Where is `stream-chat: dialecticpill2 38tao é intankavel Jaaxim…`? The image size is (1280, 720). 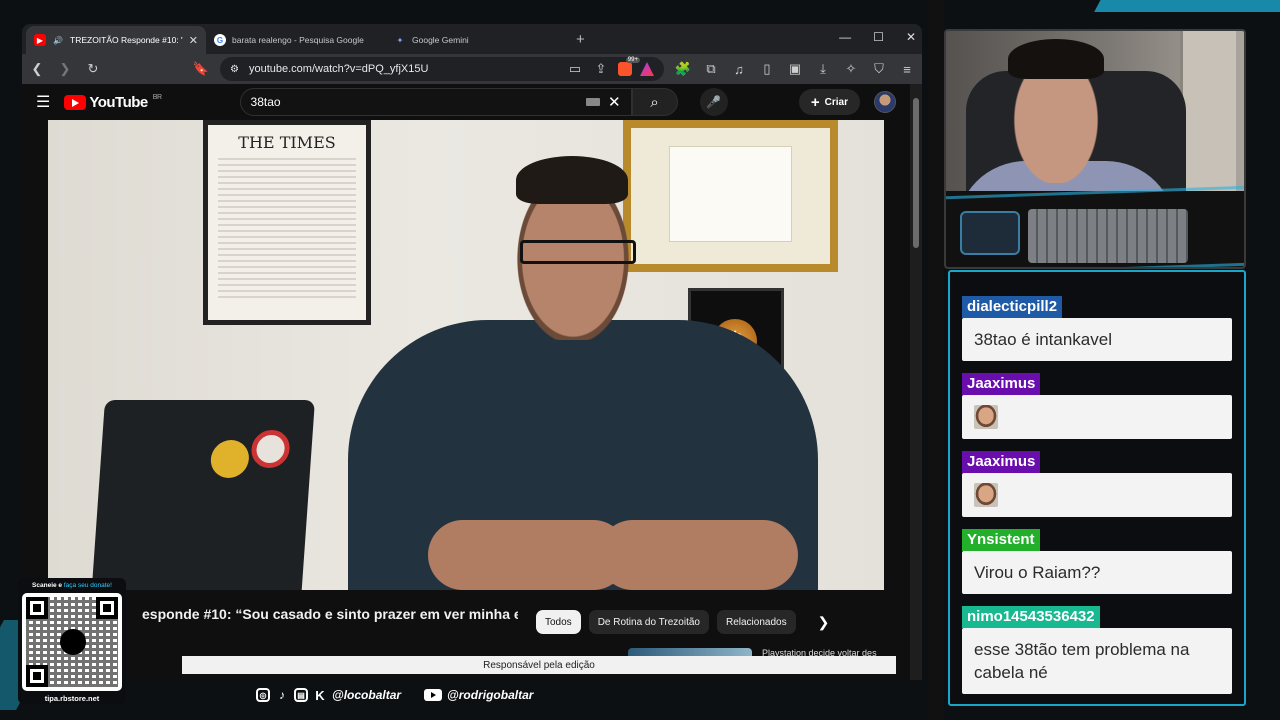
stream-chat: dialecticpill2 38tao é intankavel Jaaxim… is located at coordinates (1097, 488).